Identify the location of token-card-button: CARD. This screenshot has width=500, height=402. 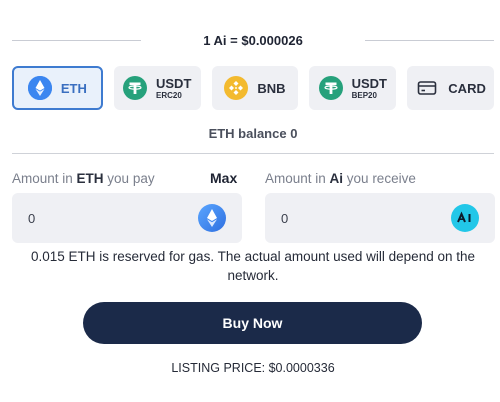
(450, 88).